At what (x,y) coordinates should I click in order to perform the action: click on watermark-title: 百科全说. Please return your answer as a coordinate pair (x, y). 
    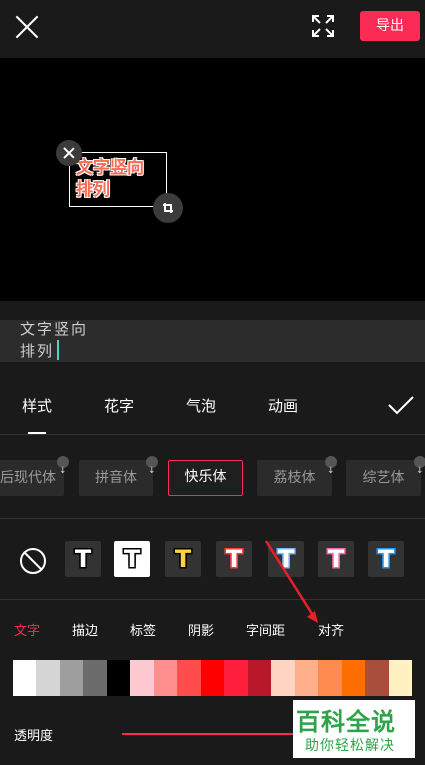
    Looking at the image, I should click on (346, 722).